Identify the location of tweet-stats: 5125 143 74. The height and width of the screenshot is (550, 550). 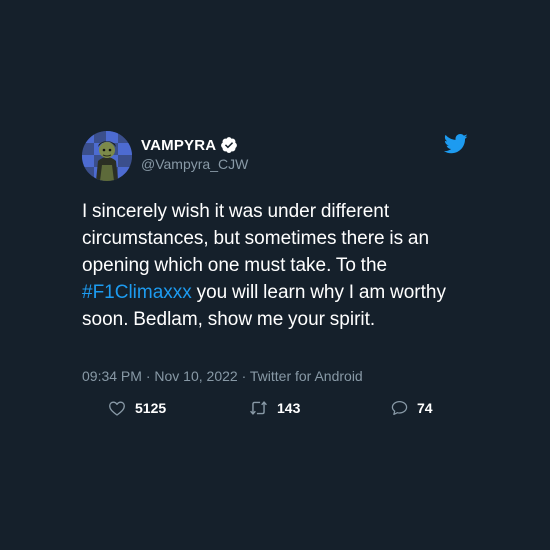
(275, 408).